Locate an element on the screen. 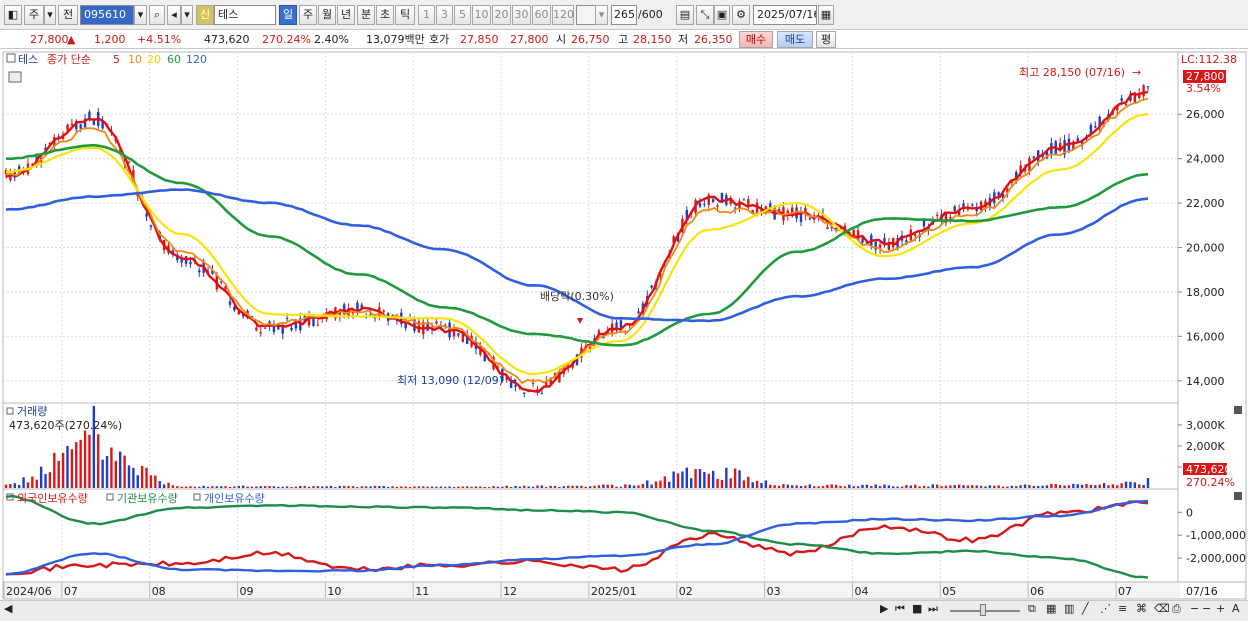  volume-panel-close-icon is located at coordinates (1238, 410).